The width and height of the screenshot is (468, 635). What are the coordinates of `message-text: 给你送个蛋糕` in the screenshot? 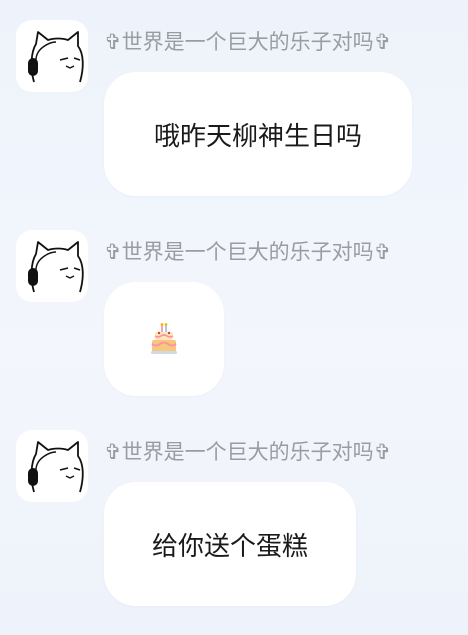 It's located at (229, 546).